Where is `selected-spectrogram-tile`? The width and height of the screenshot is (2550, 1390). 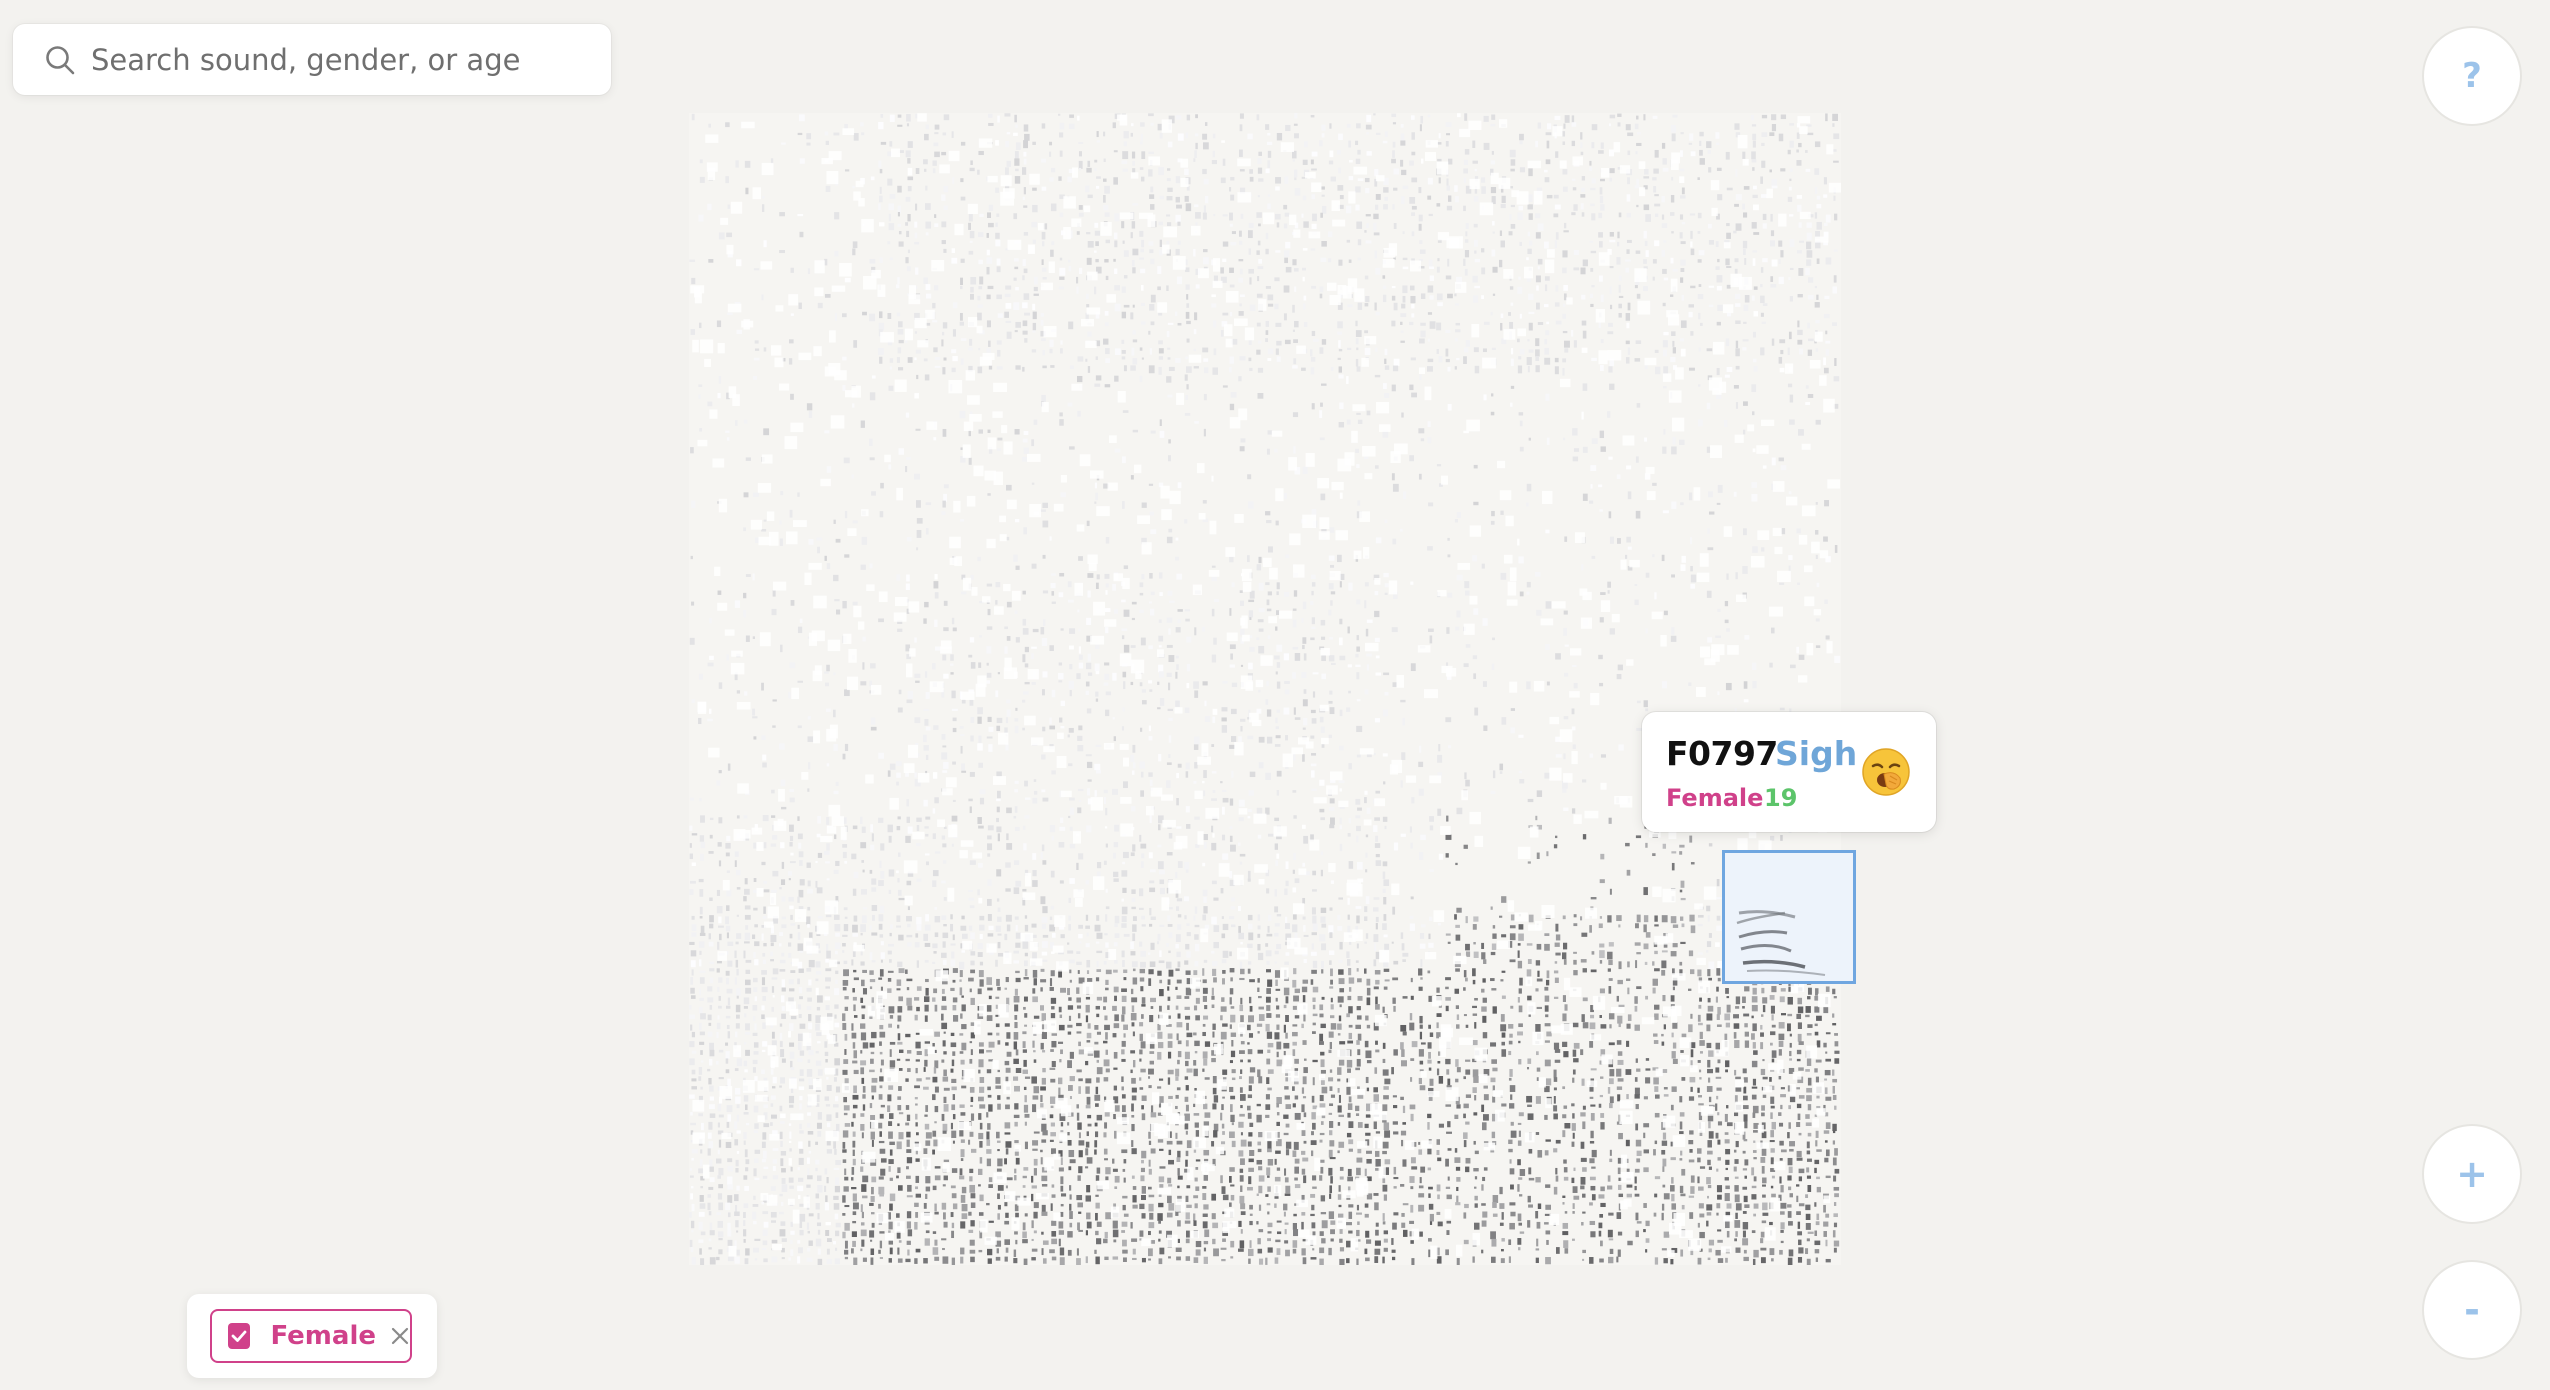 selected-spectrogram-tile is located at coordinates (1789, 917).